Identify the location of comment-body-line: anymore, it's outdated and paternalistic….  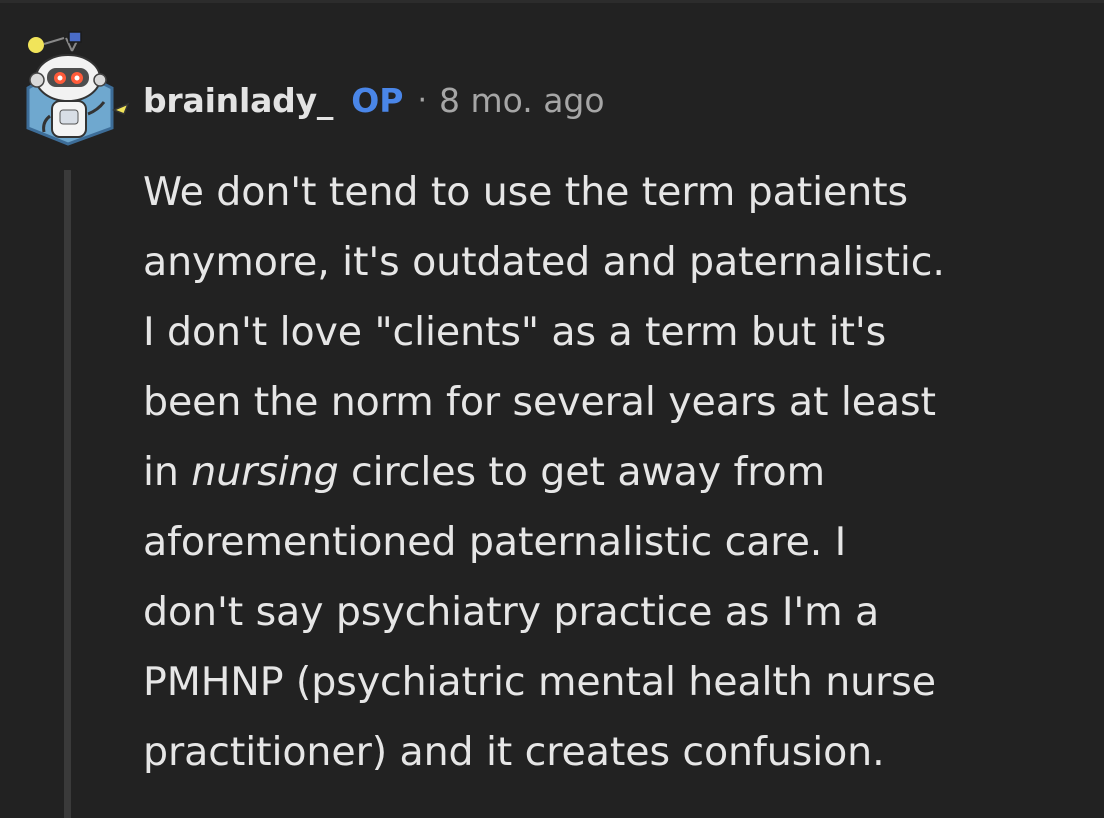
(544, 262).